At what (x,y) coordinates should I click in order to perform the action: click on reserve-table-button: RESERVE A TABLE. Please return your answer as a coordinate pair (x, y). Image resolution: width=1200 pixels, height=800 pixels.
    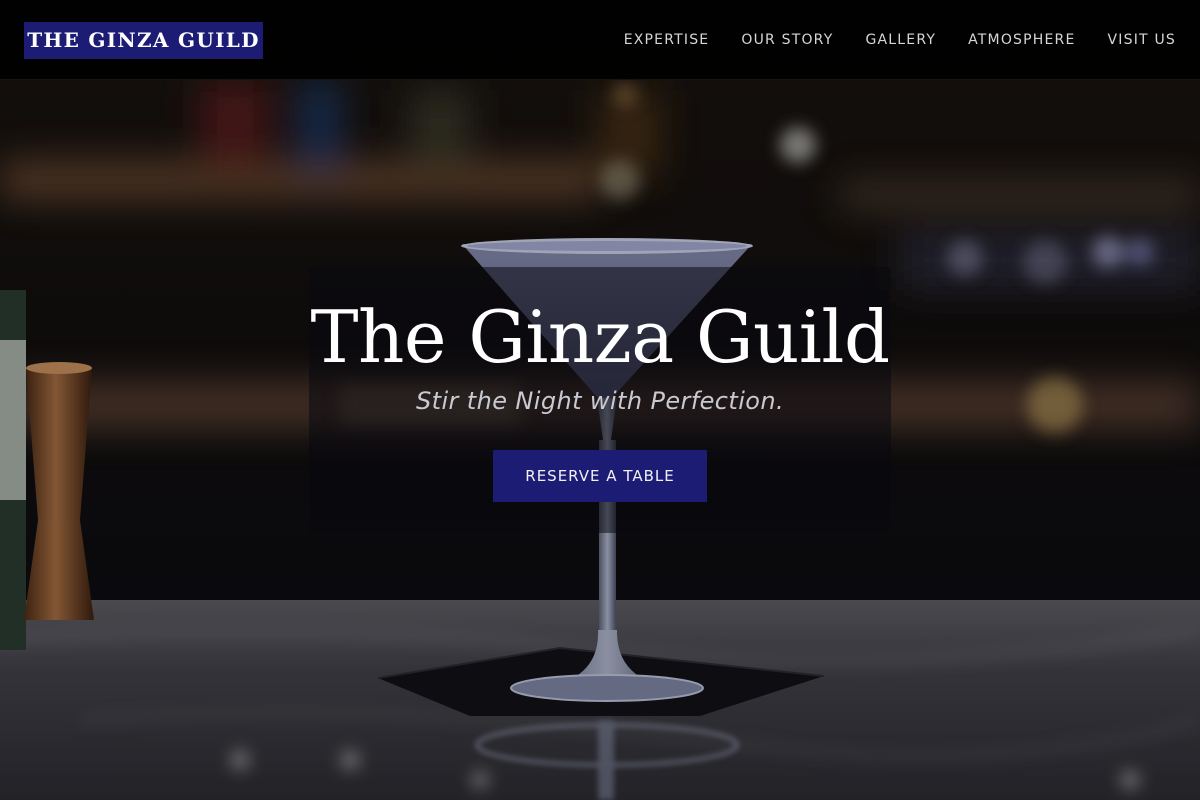
    Looking at the image, I should click on (600, 476).